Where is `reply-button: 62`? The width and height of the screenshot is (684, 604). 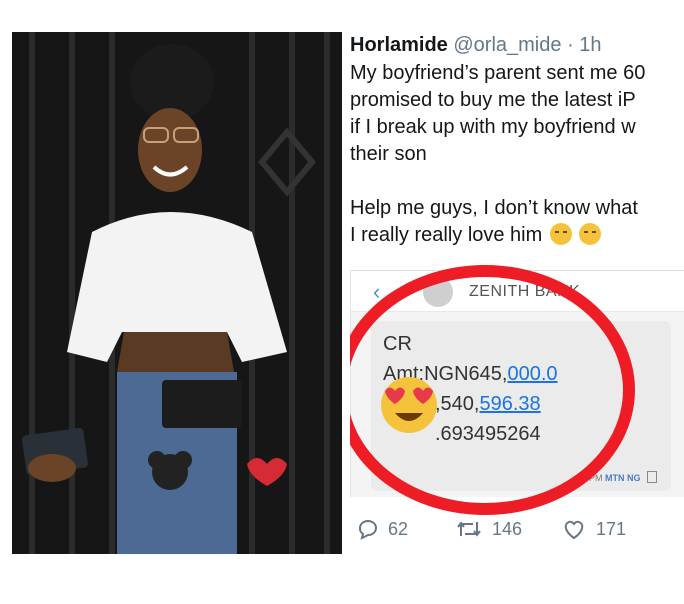
reply-button: 62 is located at coordinates (382, 529).